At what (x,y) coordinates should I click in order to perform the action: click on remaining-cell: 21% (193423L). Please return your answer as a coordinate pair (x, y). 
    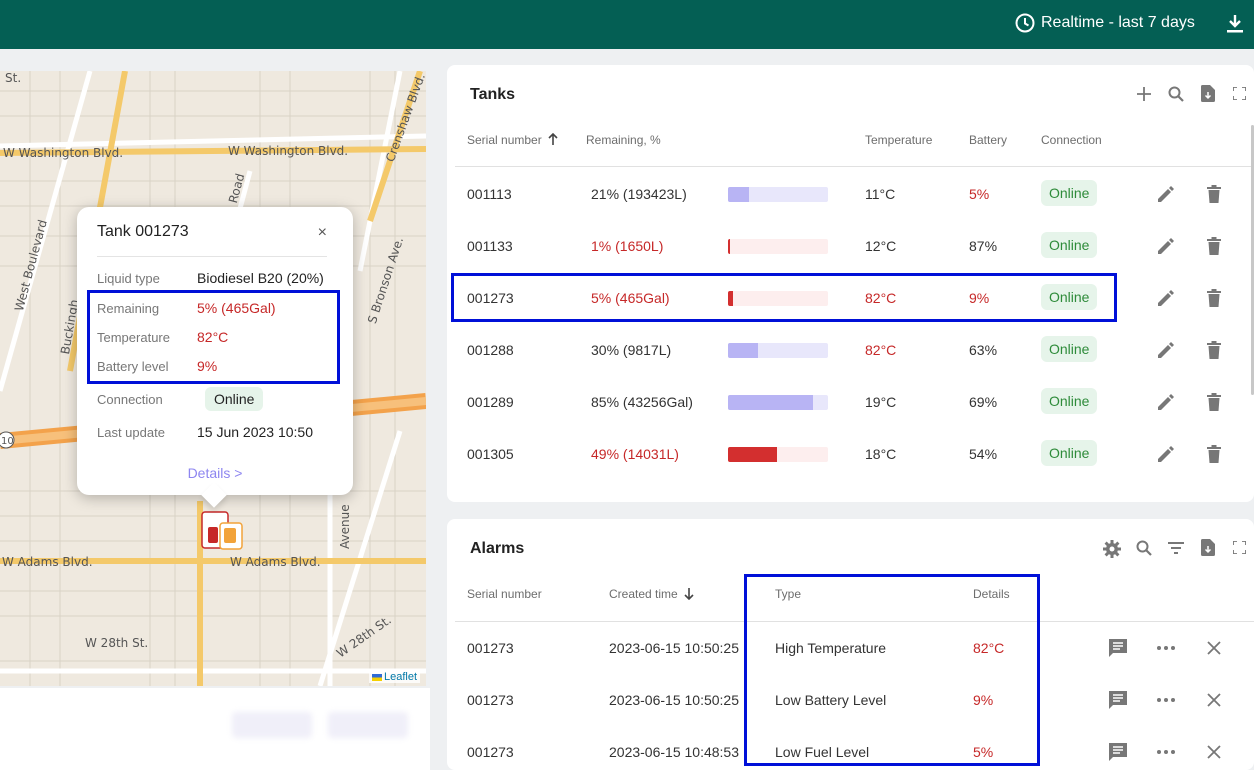
    Looking at the image, I should click on (639, 194).